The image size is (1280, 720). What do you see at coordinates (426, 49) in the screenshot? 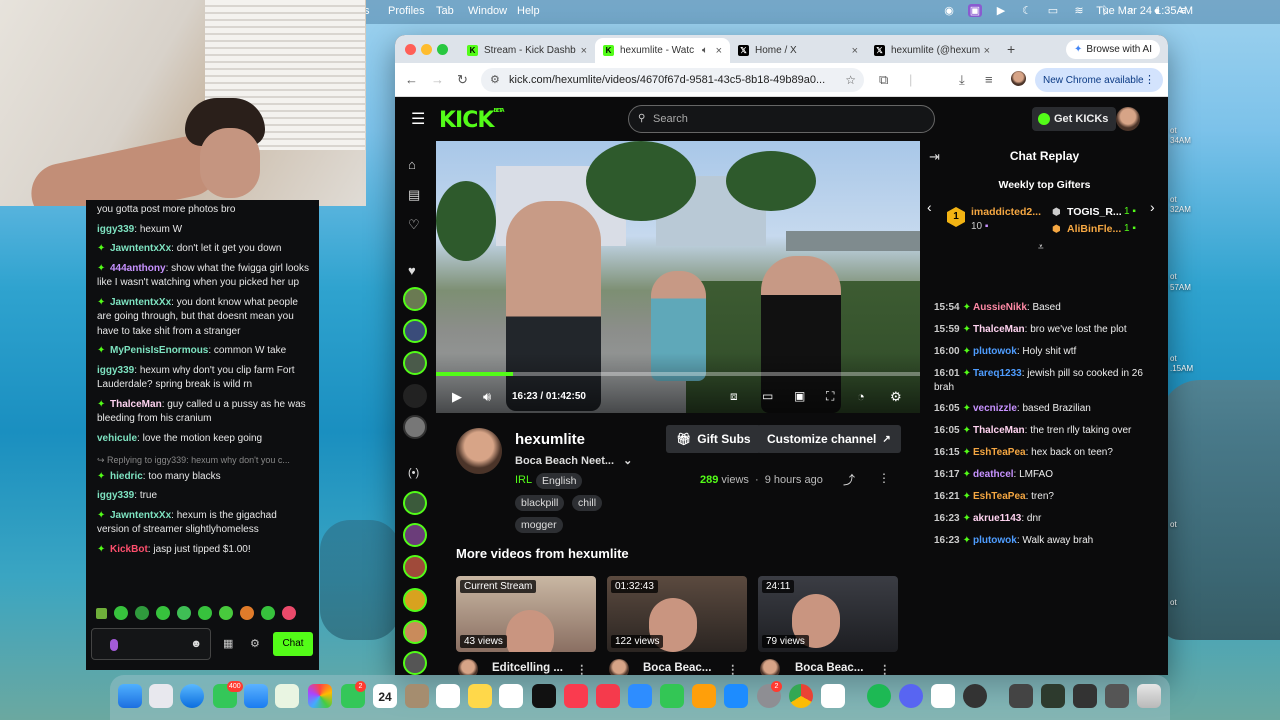
I see `minimize-window-icon` at bounding box center [426, 49].